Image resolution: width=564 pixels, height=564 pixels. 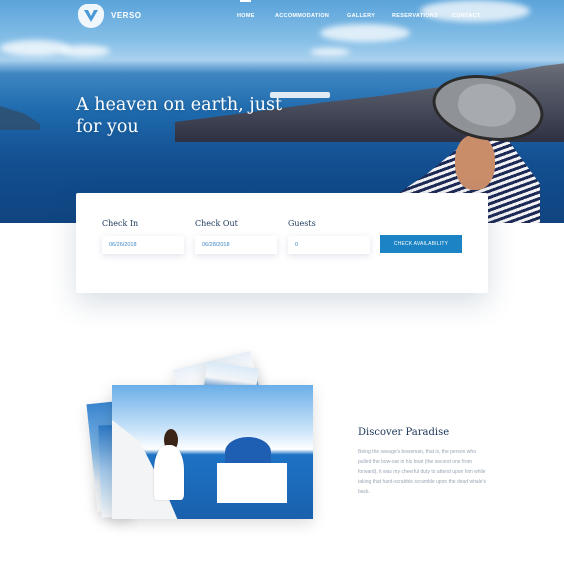 I want to click on nav-item-reservations: RESERVATIONS, so click(x=415, y=16).